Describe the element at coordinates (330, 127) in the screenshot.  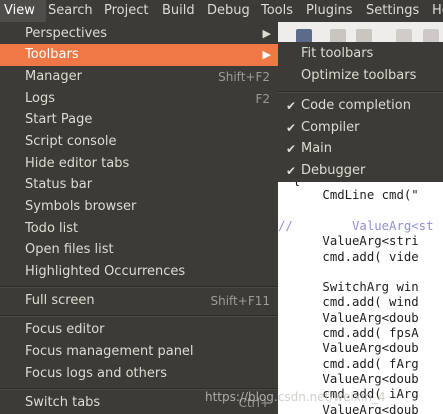
I see `submenu-item-label: Compiler` at that location.